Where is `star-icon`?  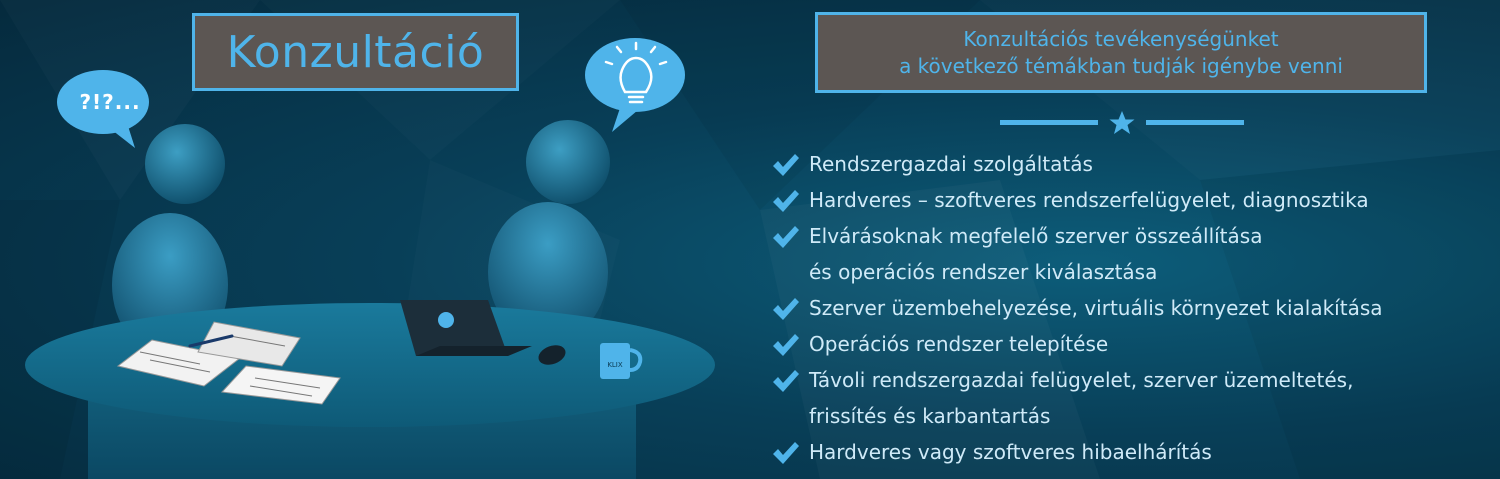 star-icon is located at coordinates (1122, 122).